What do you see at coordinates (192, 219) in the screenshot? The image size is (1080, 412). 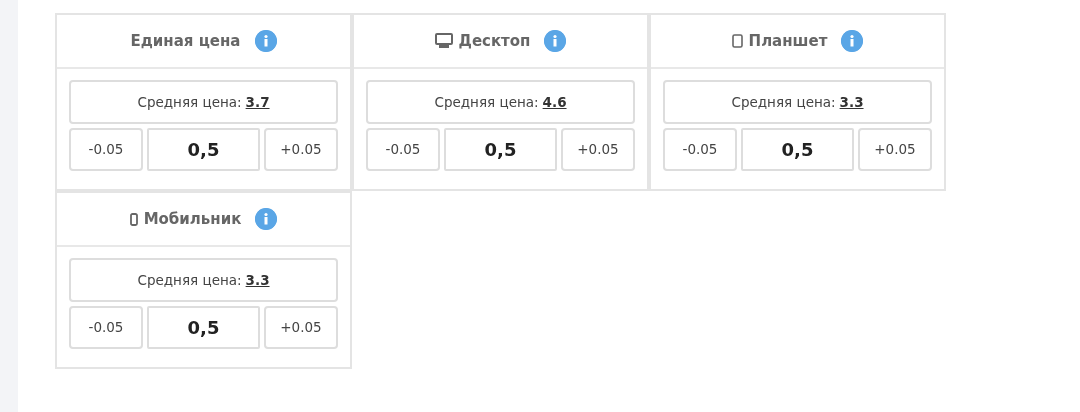 I see `card-title: Мобильник` at bounding box center [192, 219].